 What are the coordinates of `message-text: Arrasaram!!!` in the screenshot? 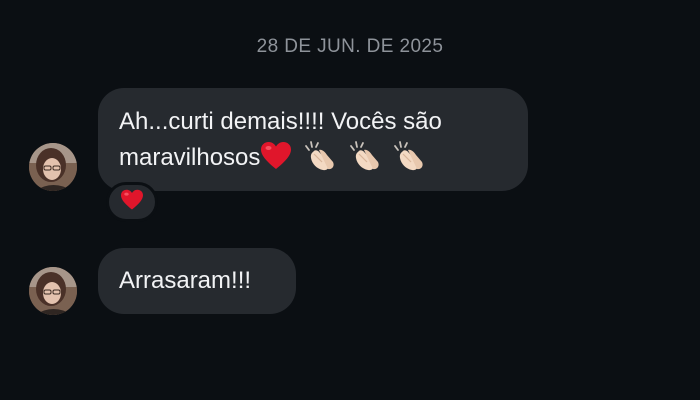 It's located at (185, 280).